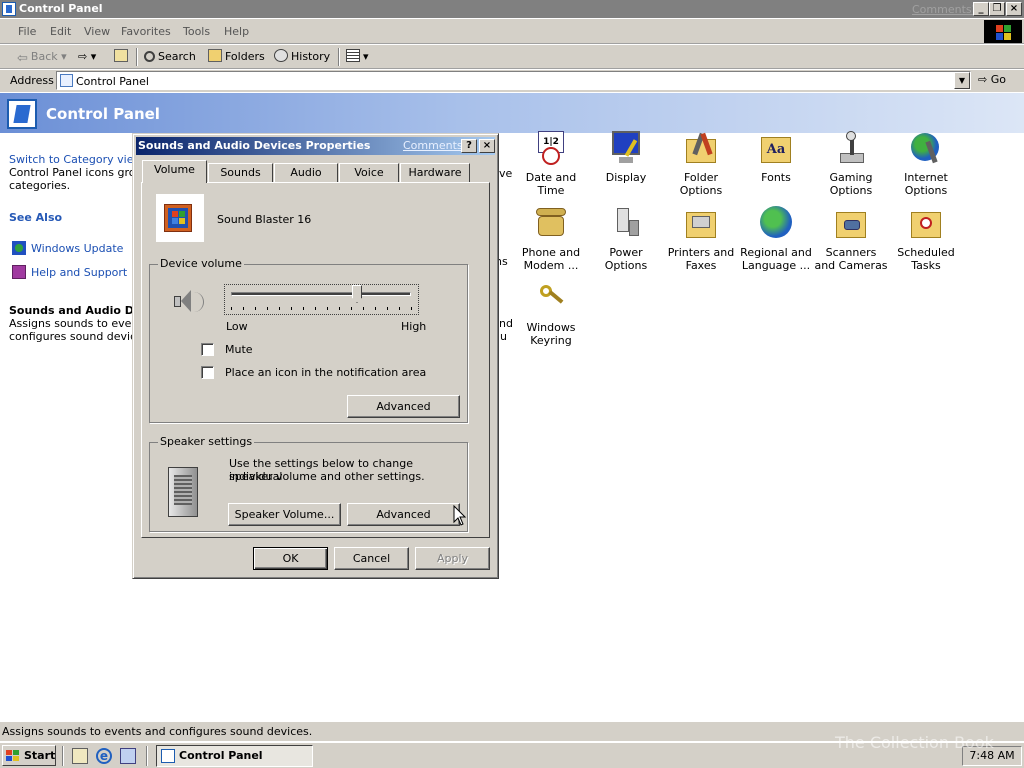  Describe the element at coordinates (1003, 31) in the screenshot. I see `windows-logo-icon` at that location.